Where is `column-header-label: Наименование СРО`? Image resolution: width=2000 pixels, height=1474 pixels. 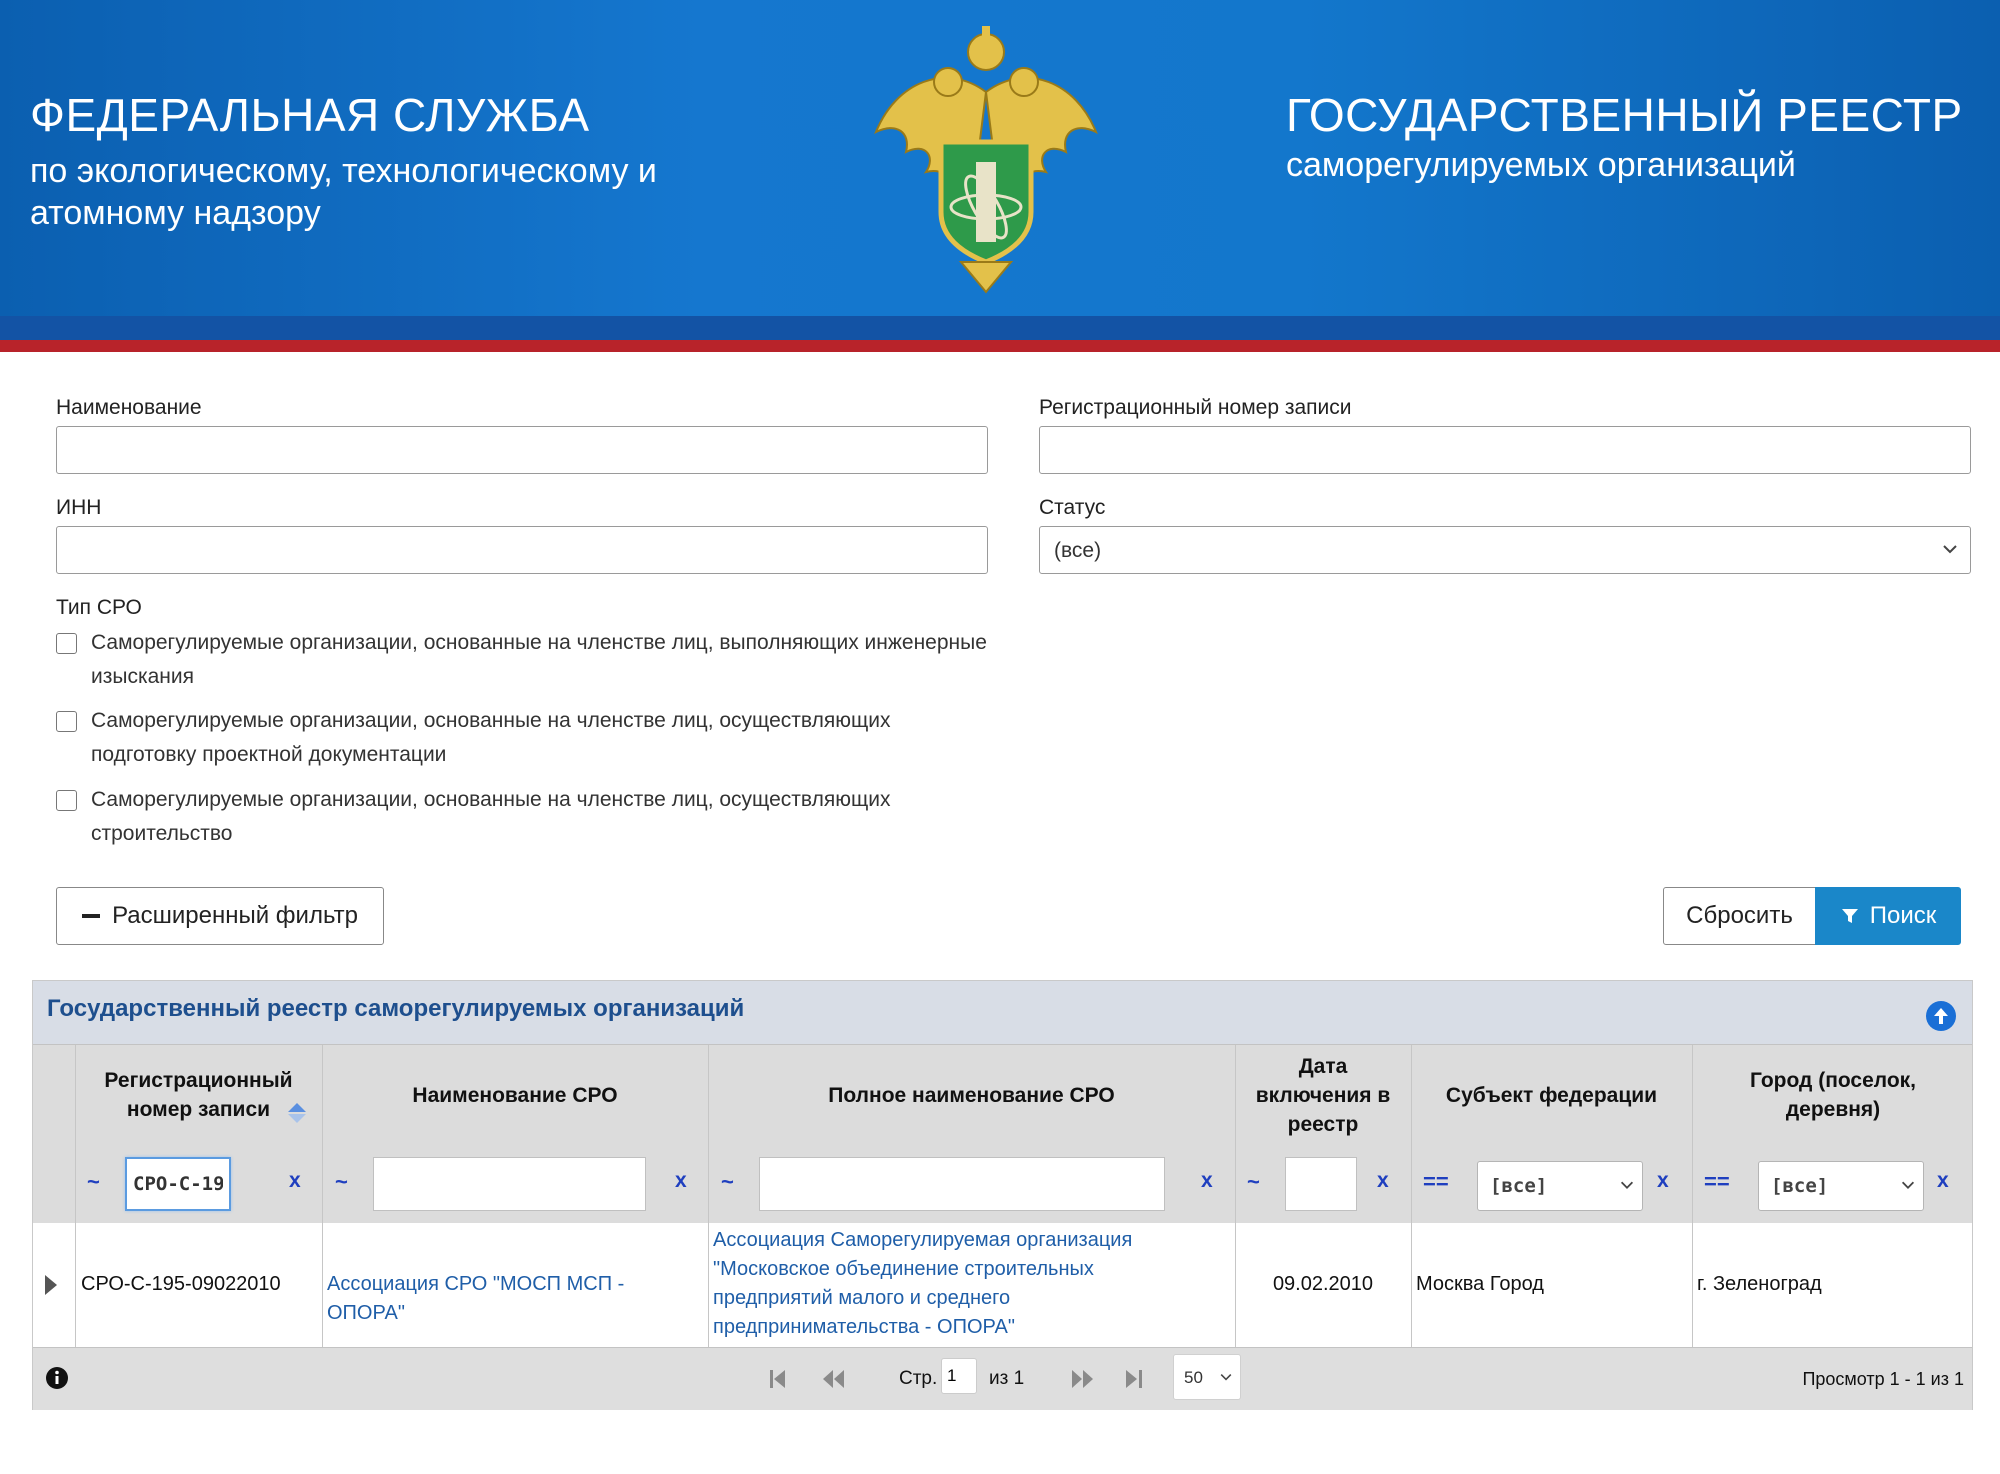
column-header-label: Наименование СРО is located at coordinates (515, 1095).